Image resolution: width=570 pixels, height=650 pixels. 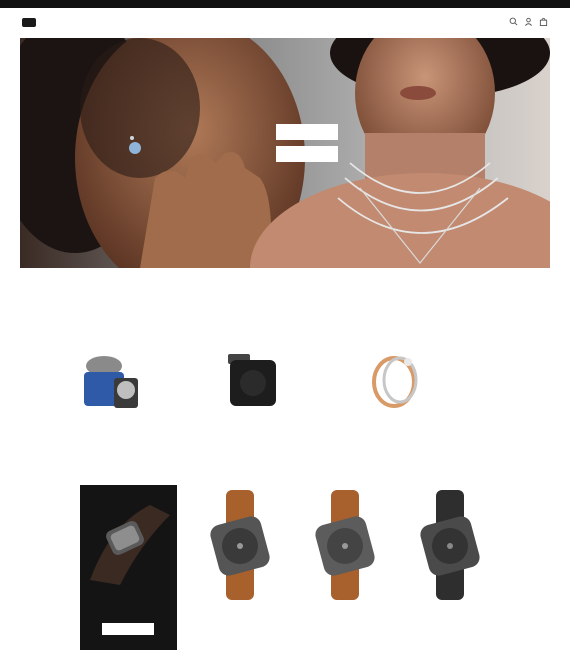 What do you see at coordinates (307, 132) in the screenshot?
I see `hero-primary-button` at bounding box center [307, 132].